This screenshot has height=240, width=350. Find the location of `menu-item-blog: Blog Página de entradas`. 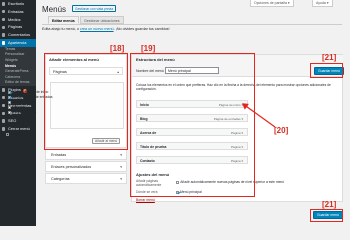

menu-item-blog: Blog Página de entradas is located at coordinates (192, 118).